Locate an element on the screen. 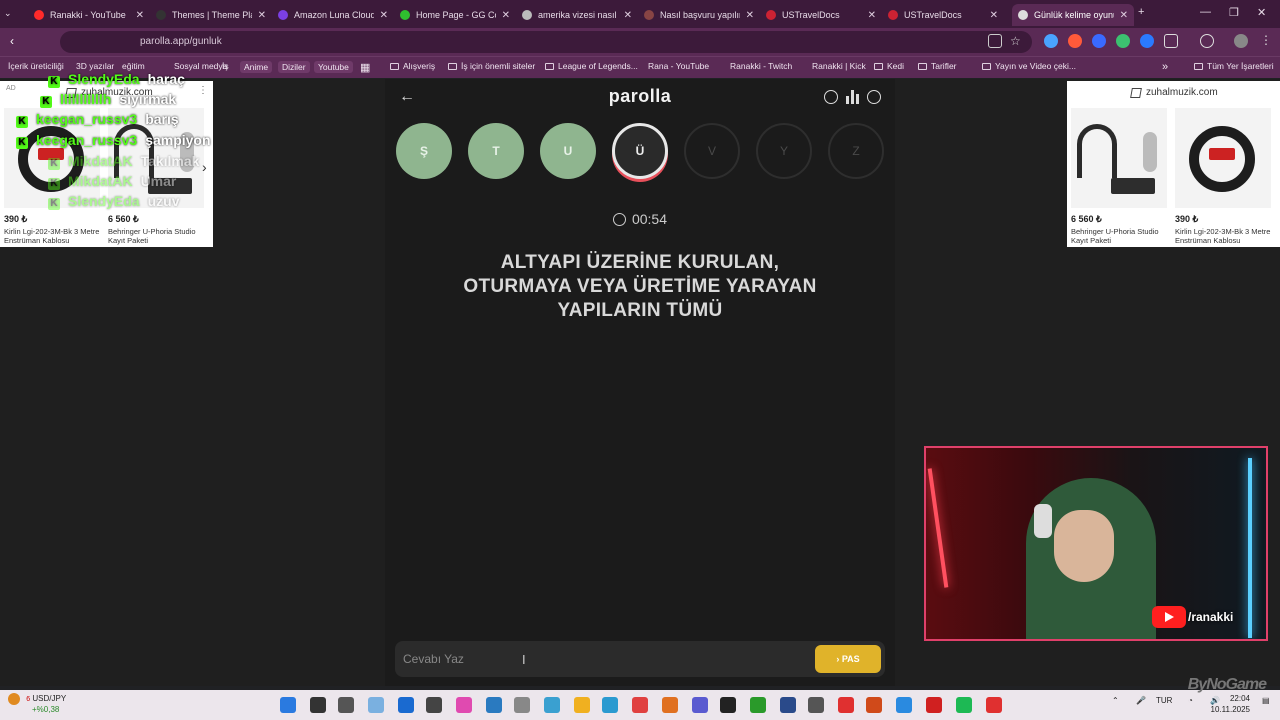 This screenshot has width=1280, height=720. bookmark-item: Rana - YouTube is located at coordinates (678, 66).